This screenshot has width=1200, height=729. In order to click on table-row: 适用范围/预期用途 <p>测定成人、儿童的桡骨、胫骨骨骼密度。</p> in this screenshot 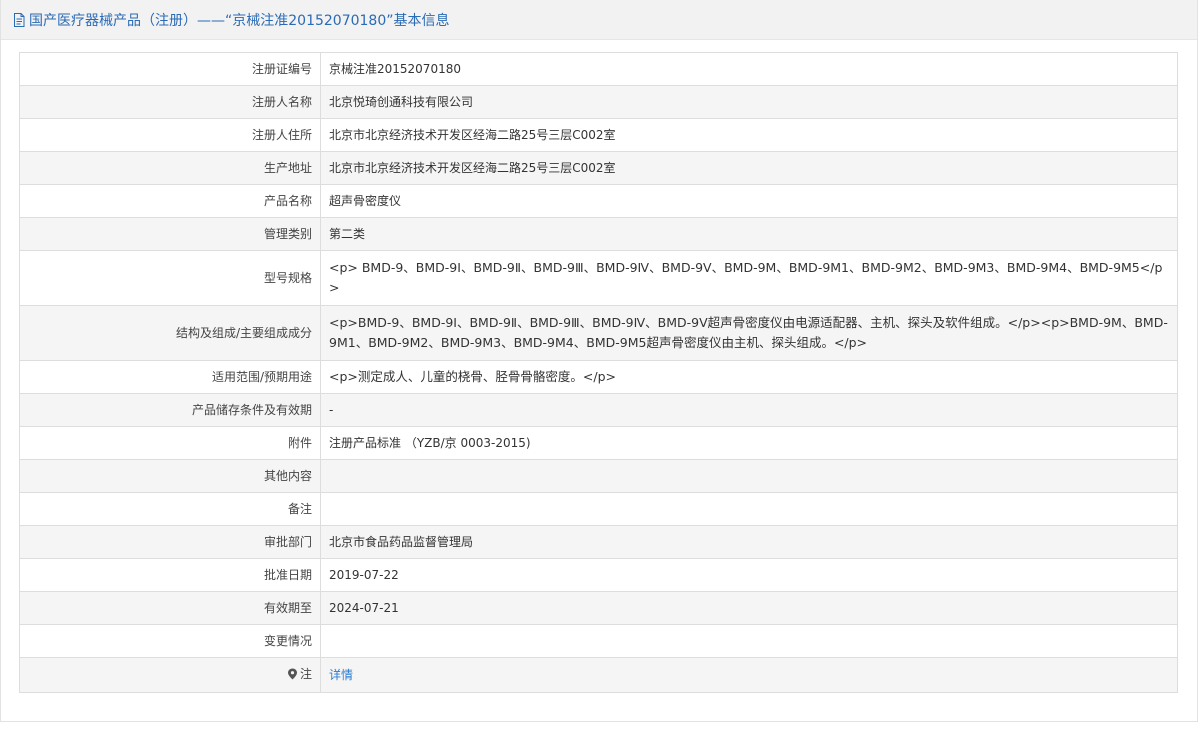, I will do `click(598, 377)`.